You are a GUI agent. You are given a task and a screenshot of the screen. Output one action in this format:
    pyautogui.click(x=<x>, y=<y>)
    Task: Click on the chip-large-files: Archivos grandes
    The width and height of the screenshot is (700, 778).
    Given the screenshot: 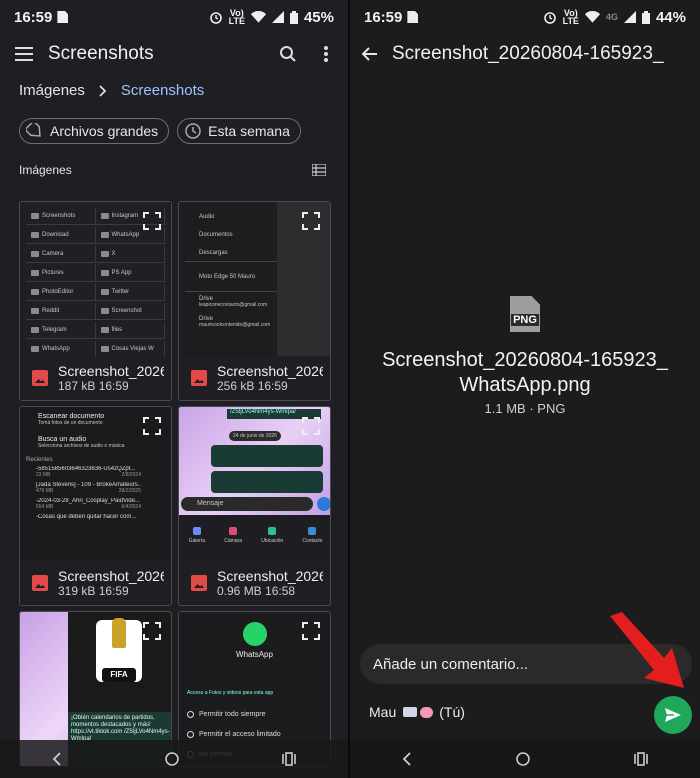 What is the action you would take?
    pyautogui.click(x=94, y=131)
    